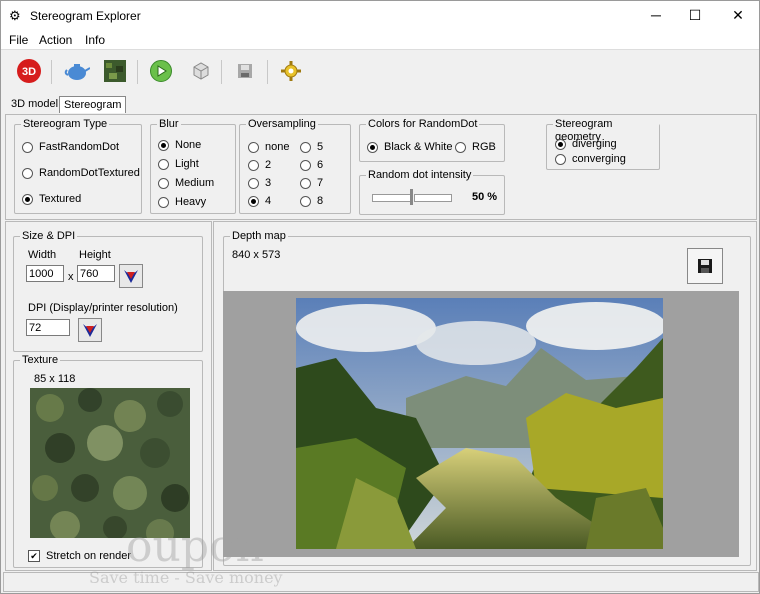  I want to click on option-label: converging, so click(599, 159).